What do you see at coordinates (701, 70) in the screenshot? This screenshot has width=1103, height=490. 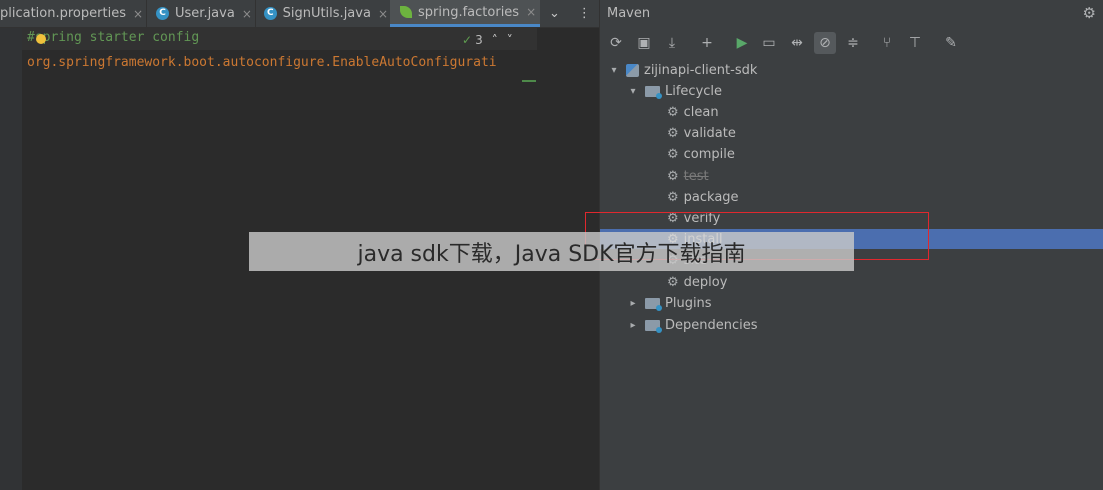 I see `project-label: zijinapi-client-sdk` at bounding box center [701, 70].